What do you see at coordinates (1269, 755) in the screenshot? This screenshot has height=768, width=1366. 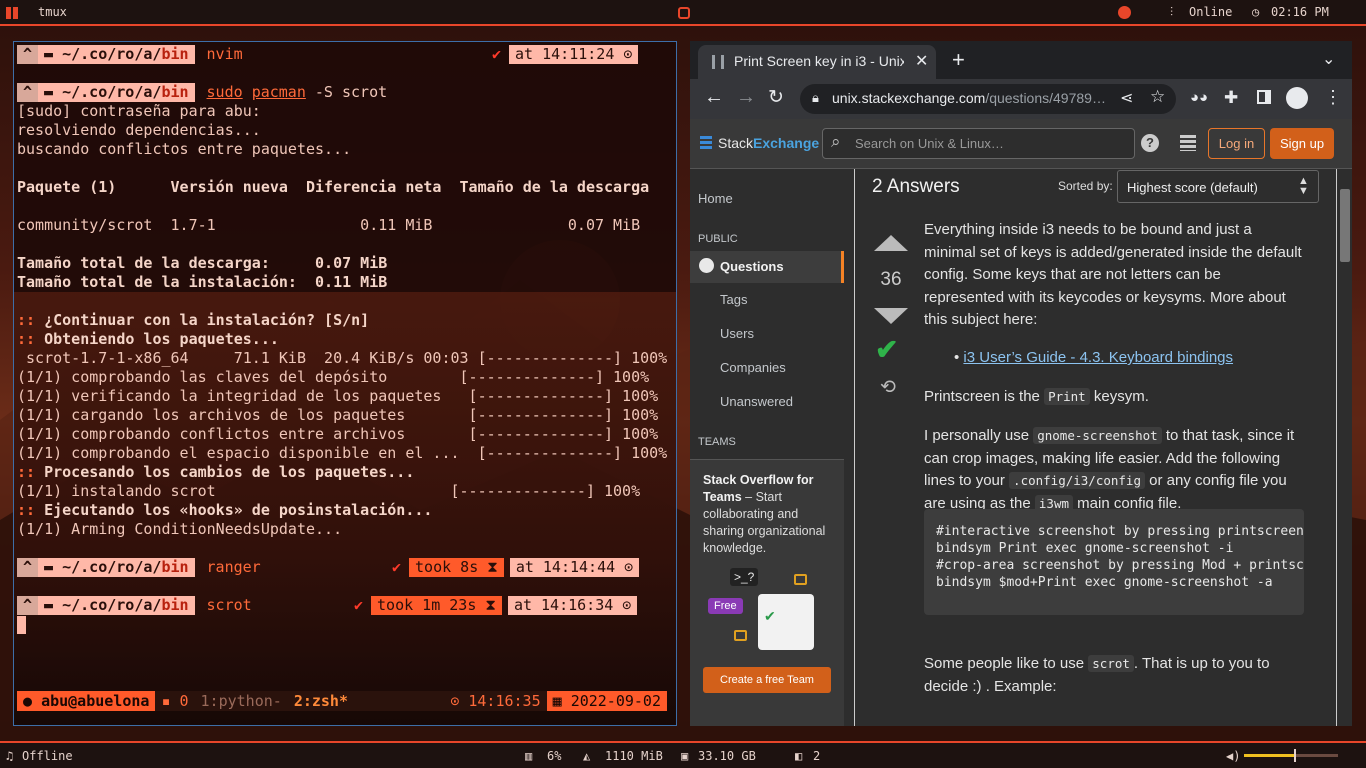 I see `volume-level` at bounding box center [1269, 755].